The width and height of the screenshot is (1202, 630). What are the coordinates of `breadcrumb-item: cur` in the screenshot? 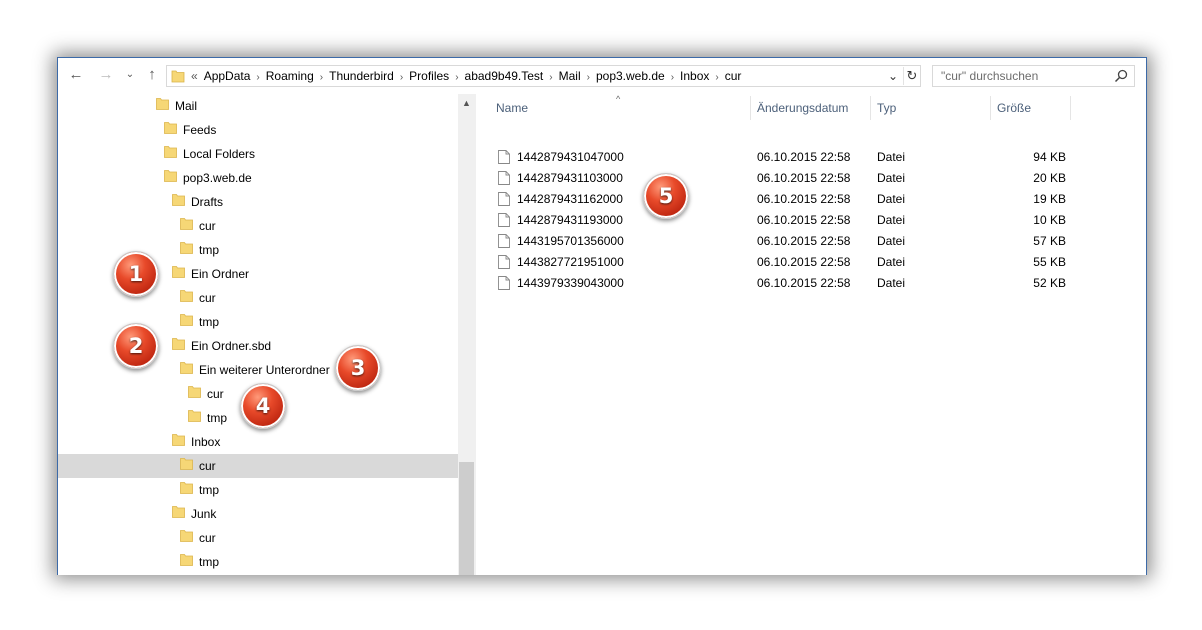 It's located at (733, 76).